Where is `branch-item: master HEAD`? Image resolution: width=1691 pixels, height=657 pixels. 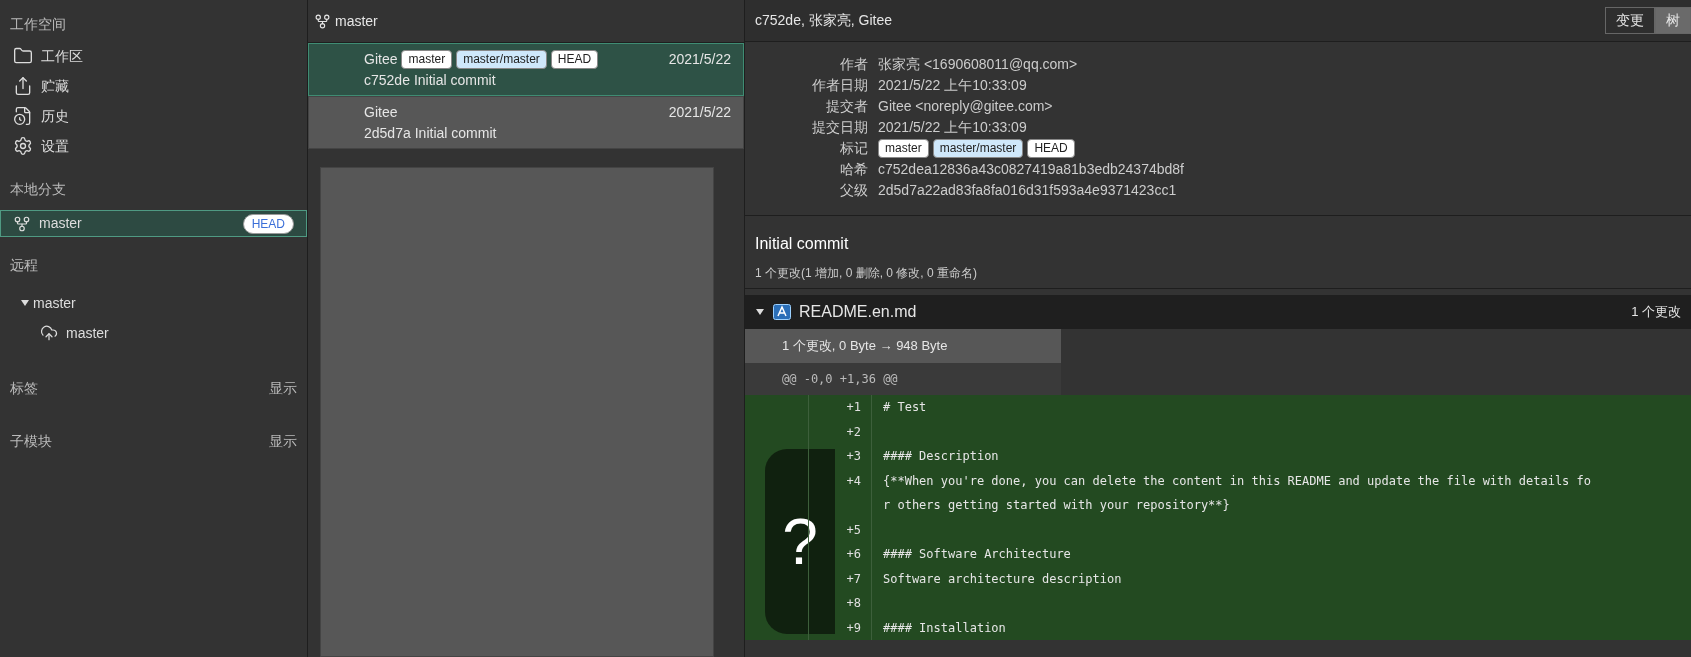 branch-item: master HEAD is located at coordinates (153, 223).